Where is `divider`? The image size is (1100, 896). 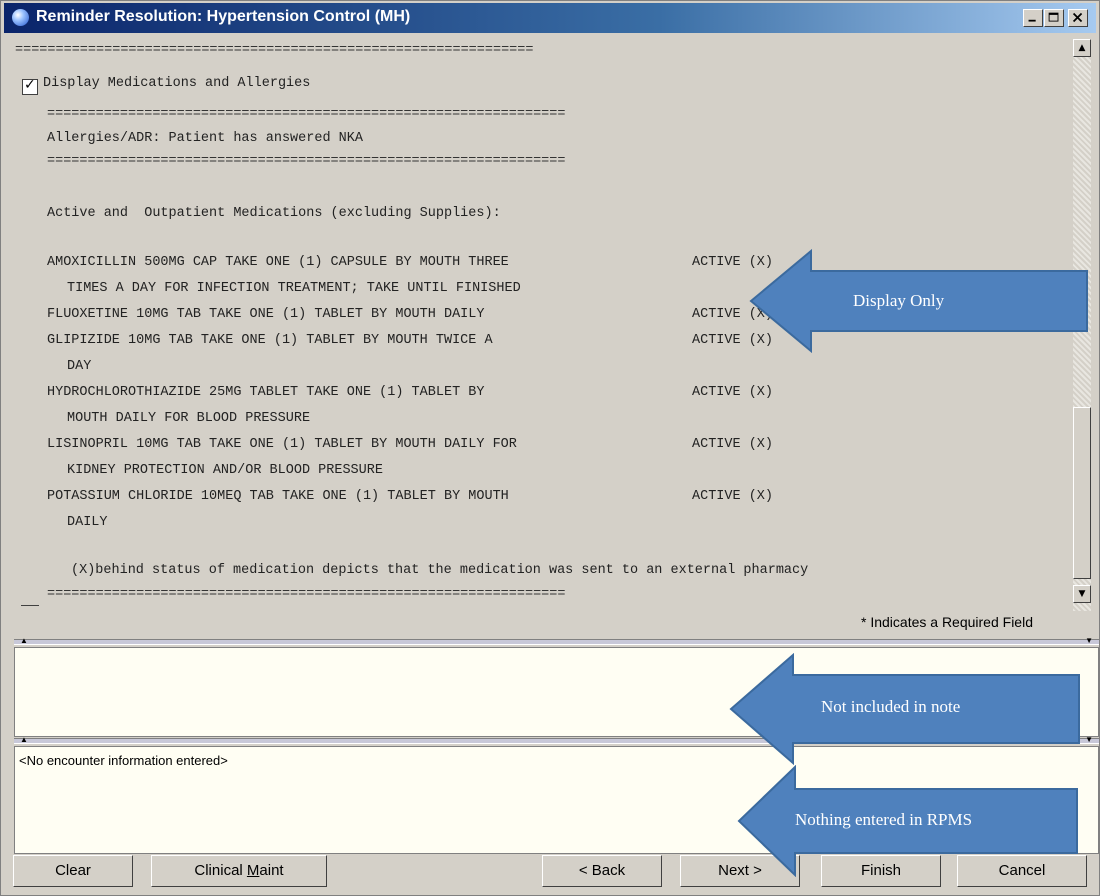 divider is located at coordinates (30, 605).